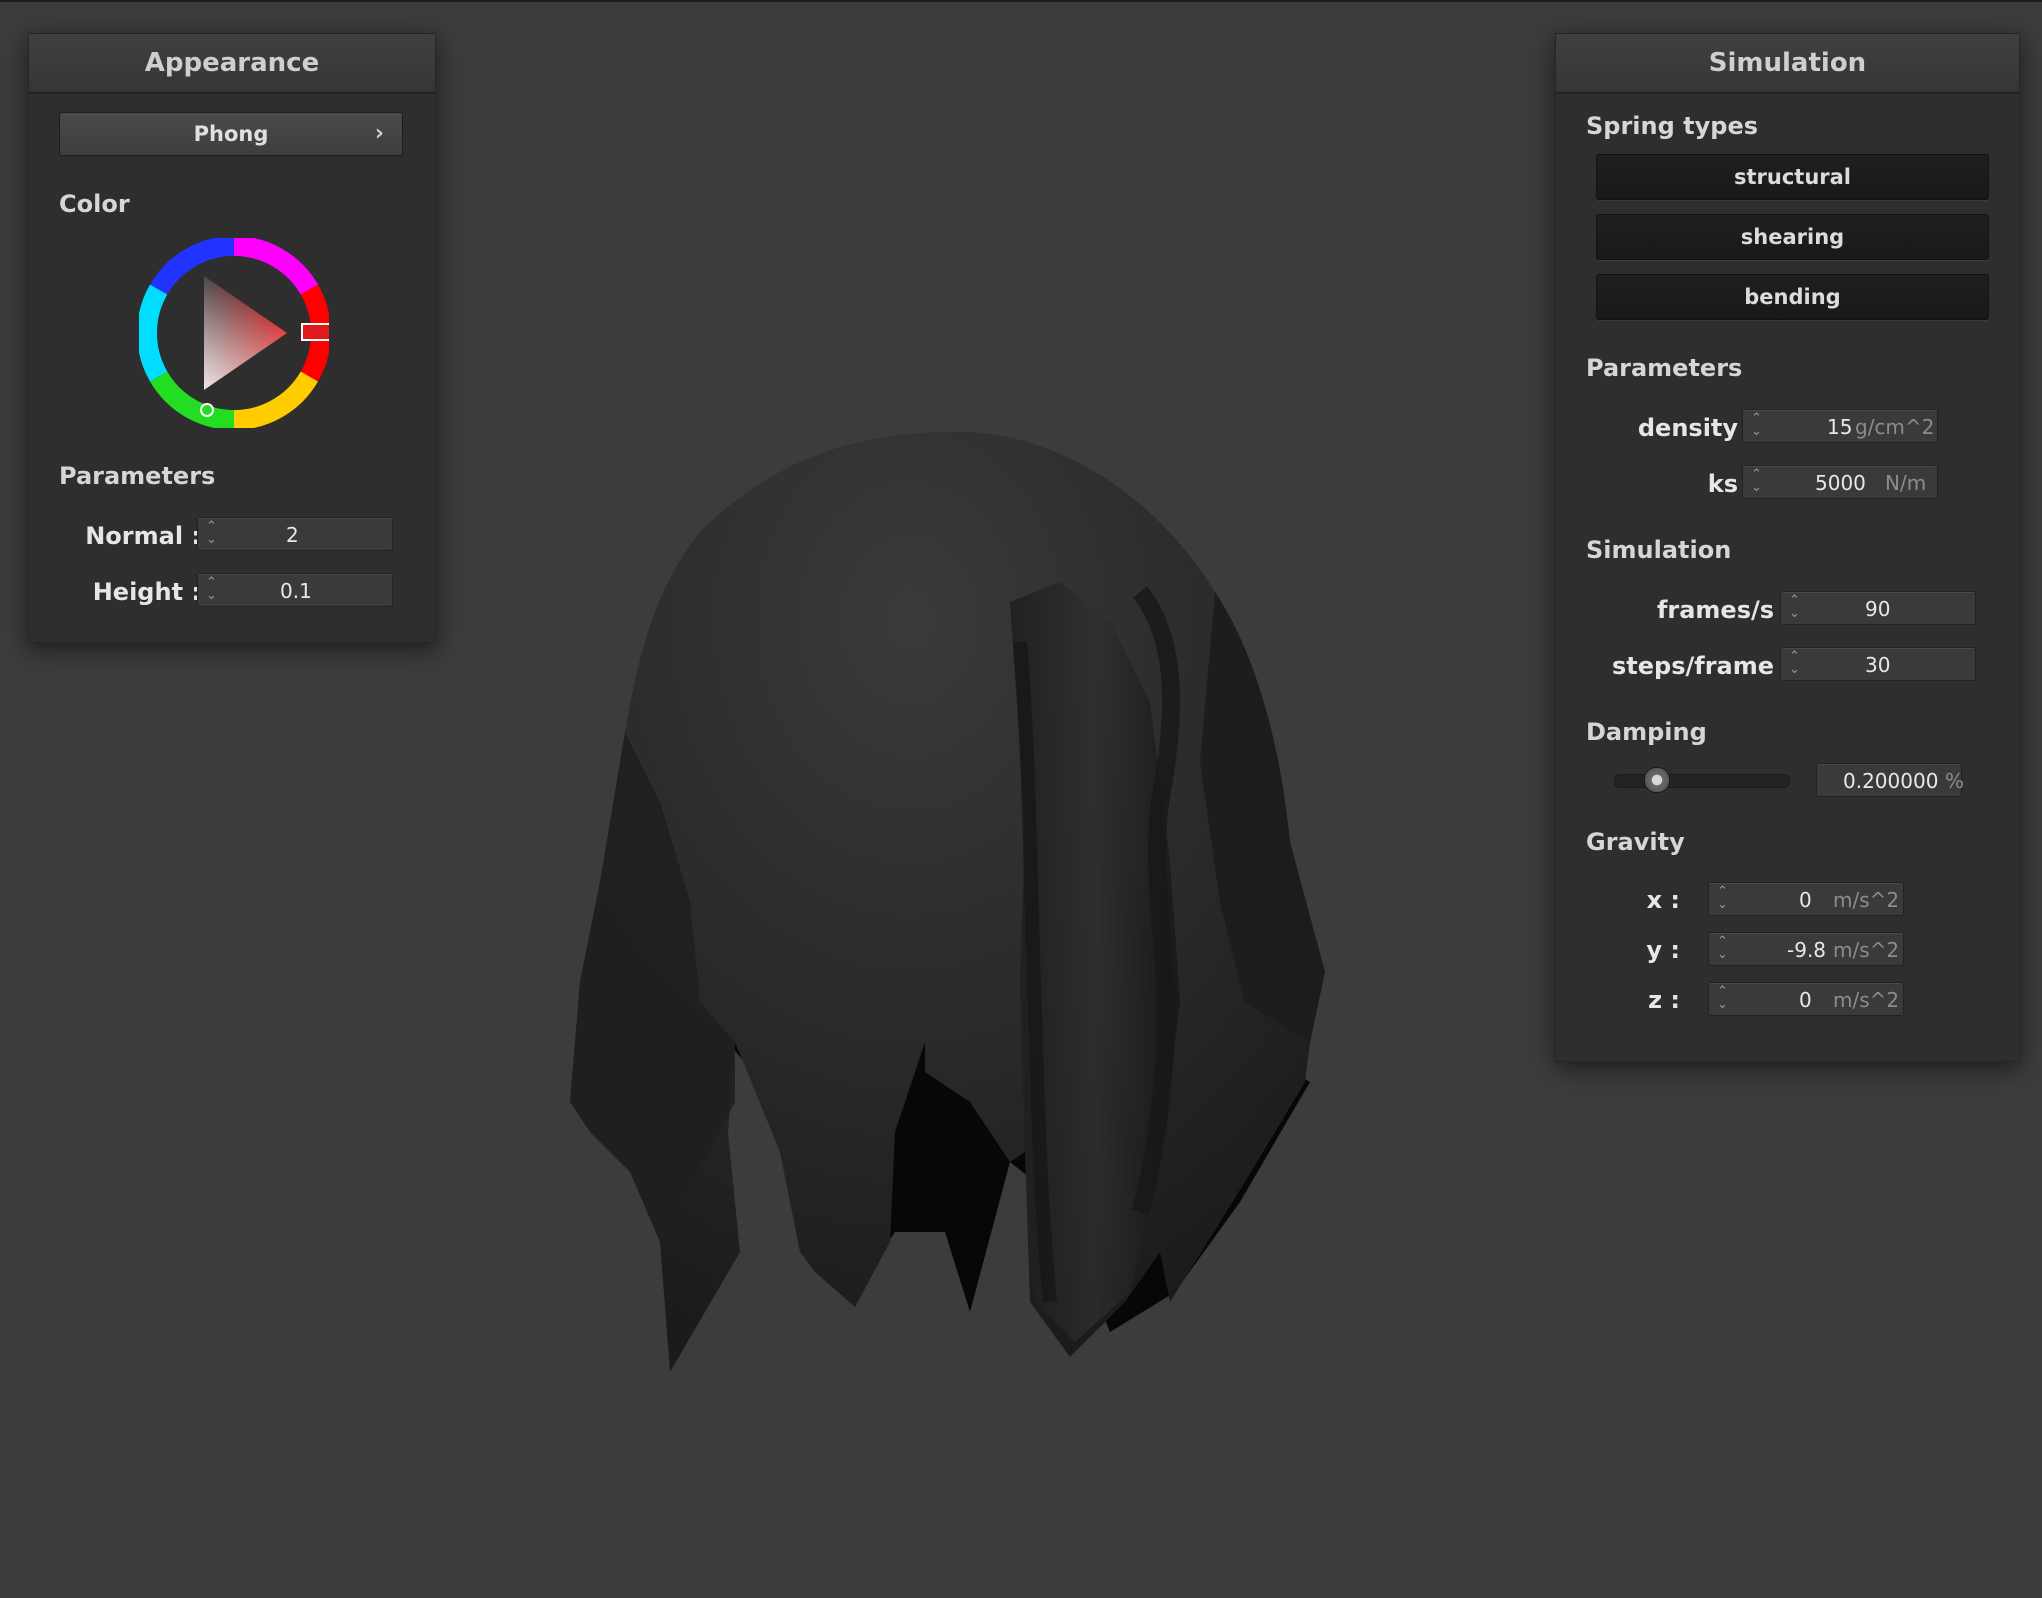 The image size is (2042, 1598). I want to click on gravity-y-unit: m/s^2, so click(1866, 950).